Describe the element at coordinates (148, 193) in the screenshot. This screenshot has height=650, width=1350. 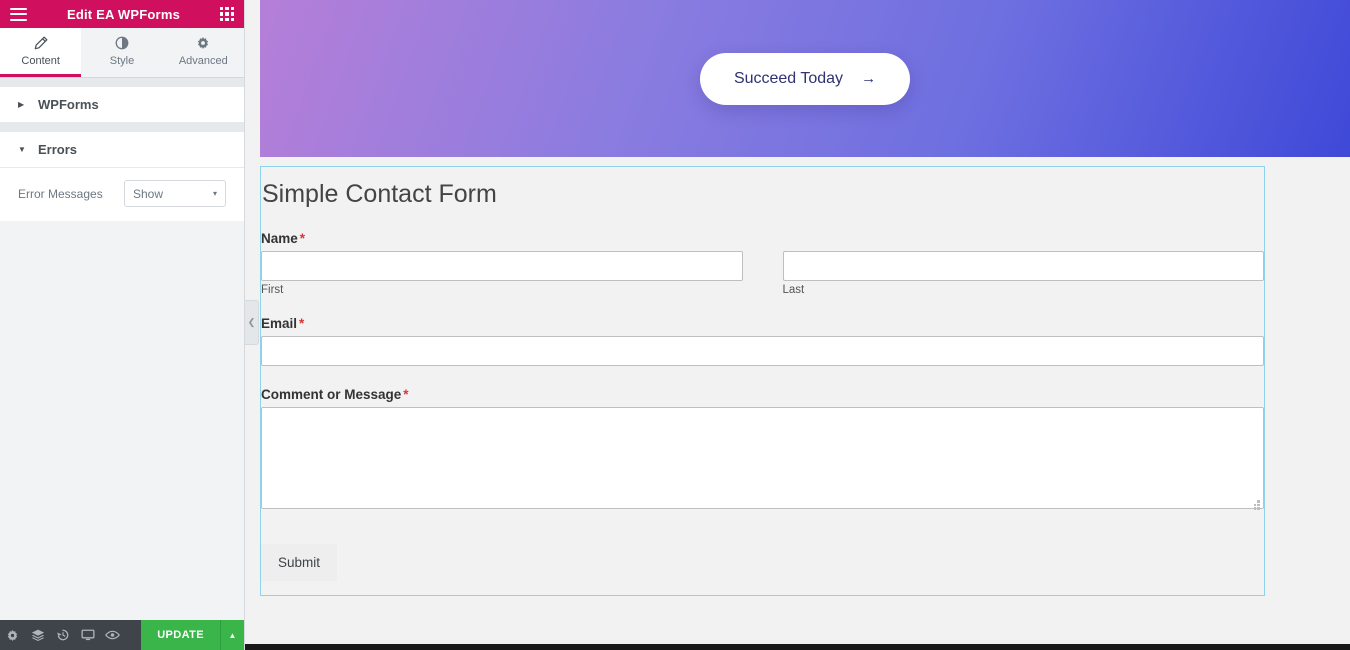
I see `error-messages-value: Show` at that location.